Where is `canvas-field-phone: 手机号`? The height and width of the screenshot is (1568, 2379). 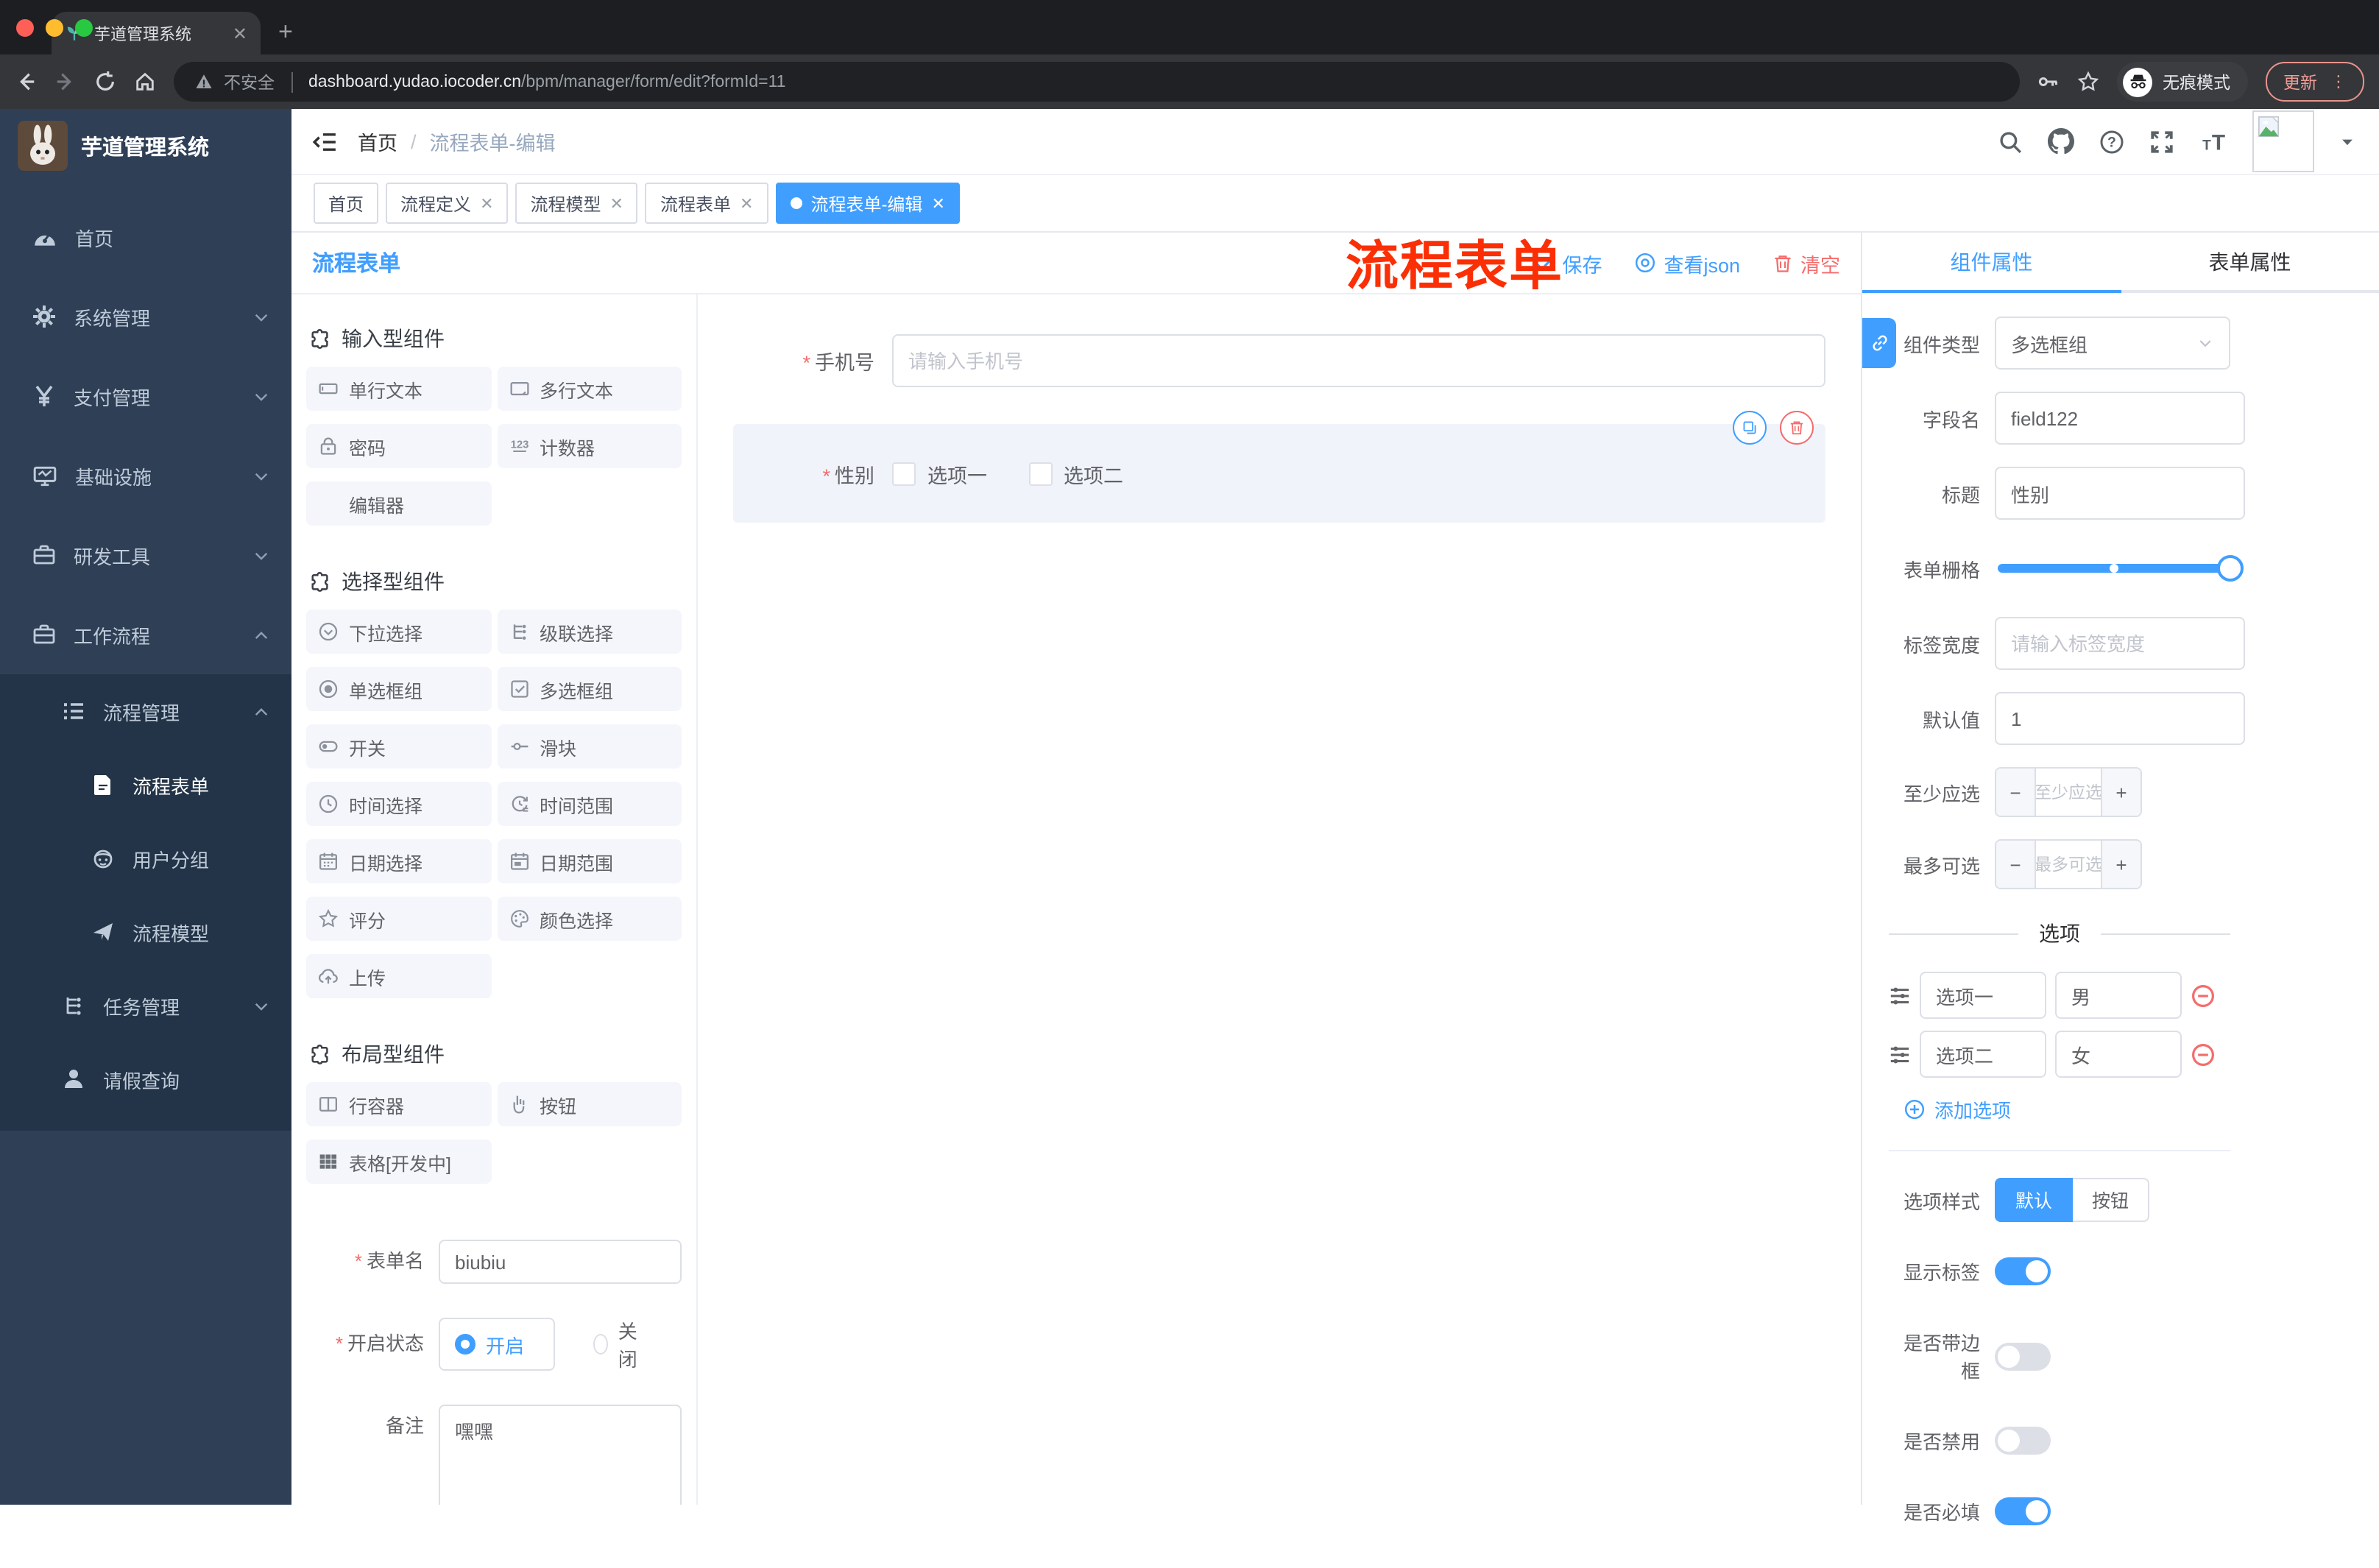 canvas-field-phone: 手机号 is located at coordinates (1279, 361).